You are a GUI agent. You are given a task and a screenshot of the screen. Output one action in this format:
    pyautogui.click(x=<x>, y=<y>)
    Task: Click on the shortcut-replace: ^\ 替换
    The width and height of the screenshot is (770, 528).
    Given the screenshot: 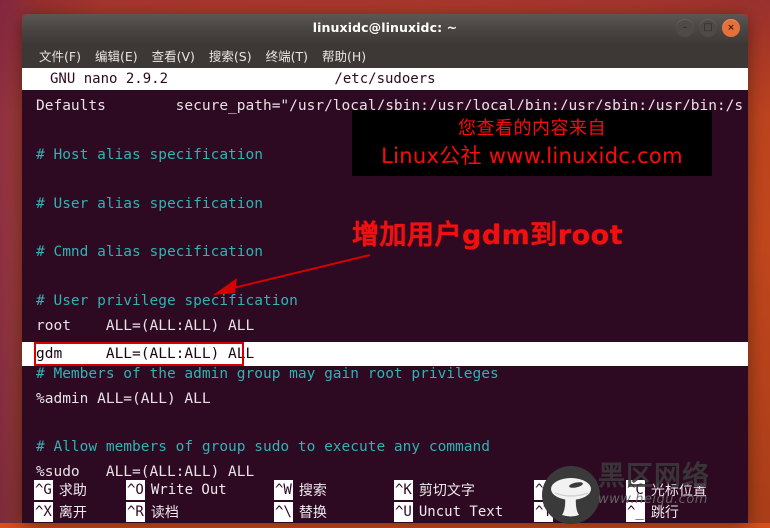 What is the action you would take?
    pyautogui.click(x=334, y=512)
    